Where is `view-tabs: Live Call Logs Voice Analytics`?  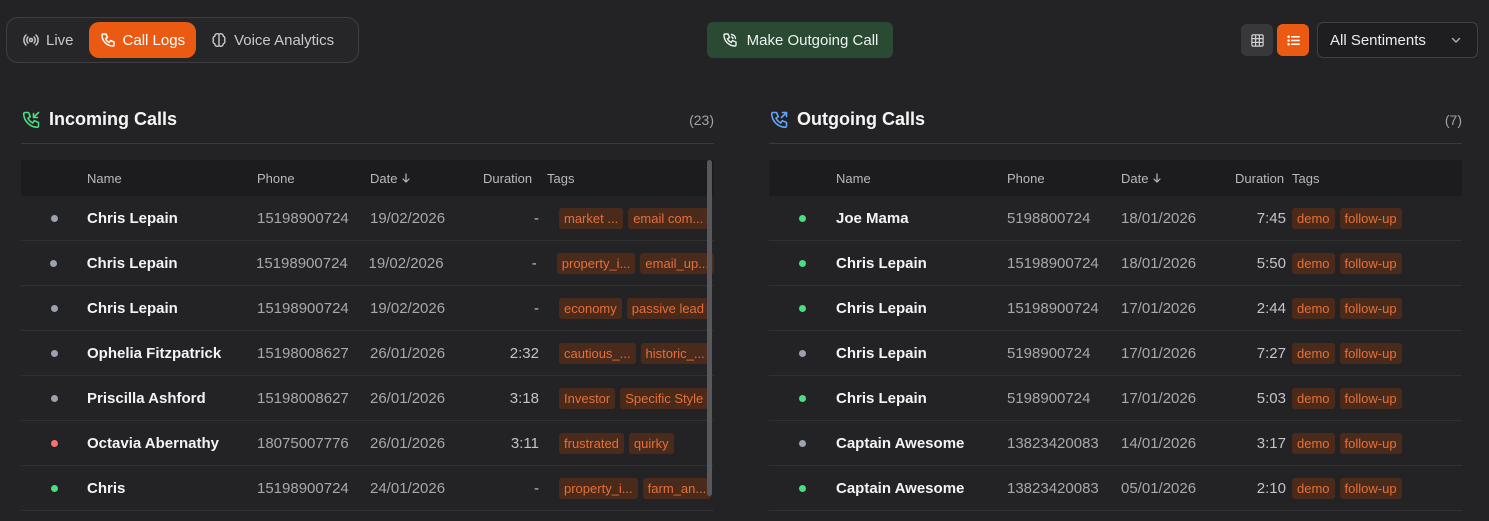
view-tabs: Live Call Logs Voice Analytics is located at coordinates (182, 40).